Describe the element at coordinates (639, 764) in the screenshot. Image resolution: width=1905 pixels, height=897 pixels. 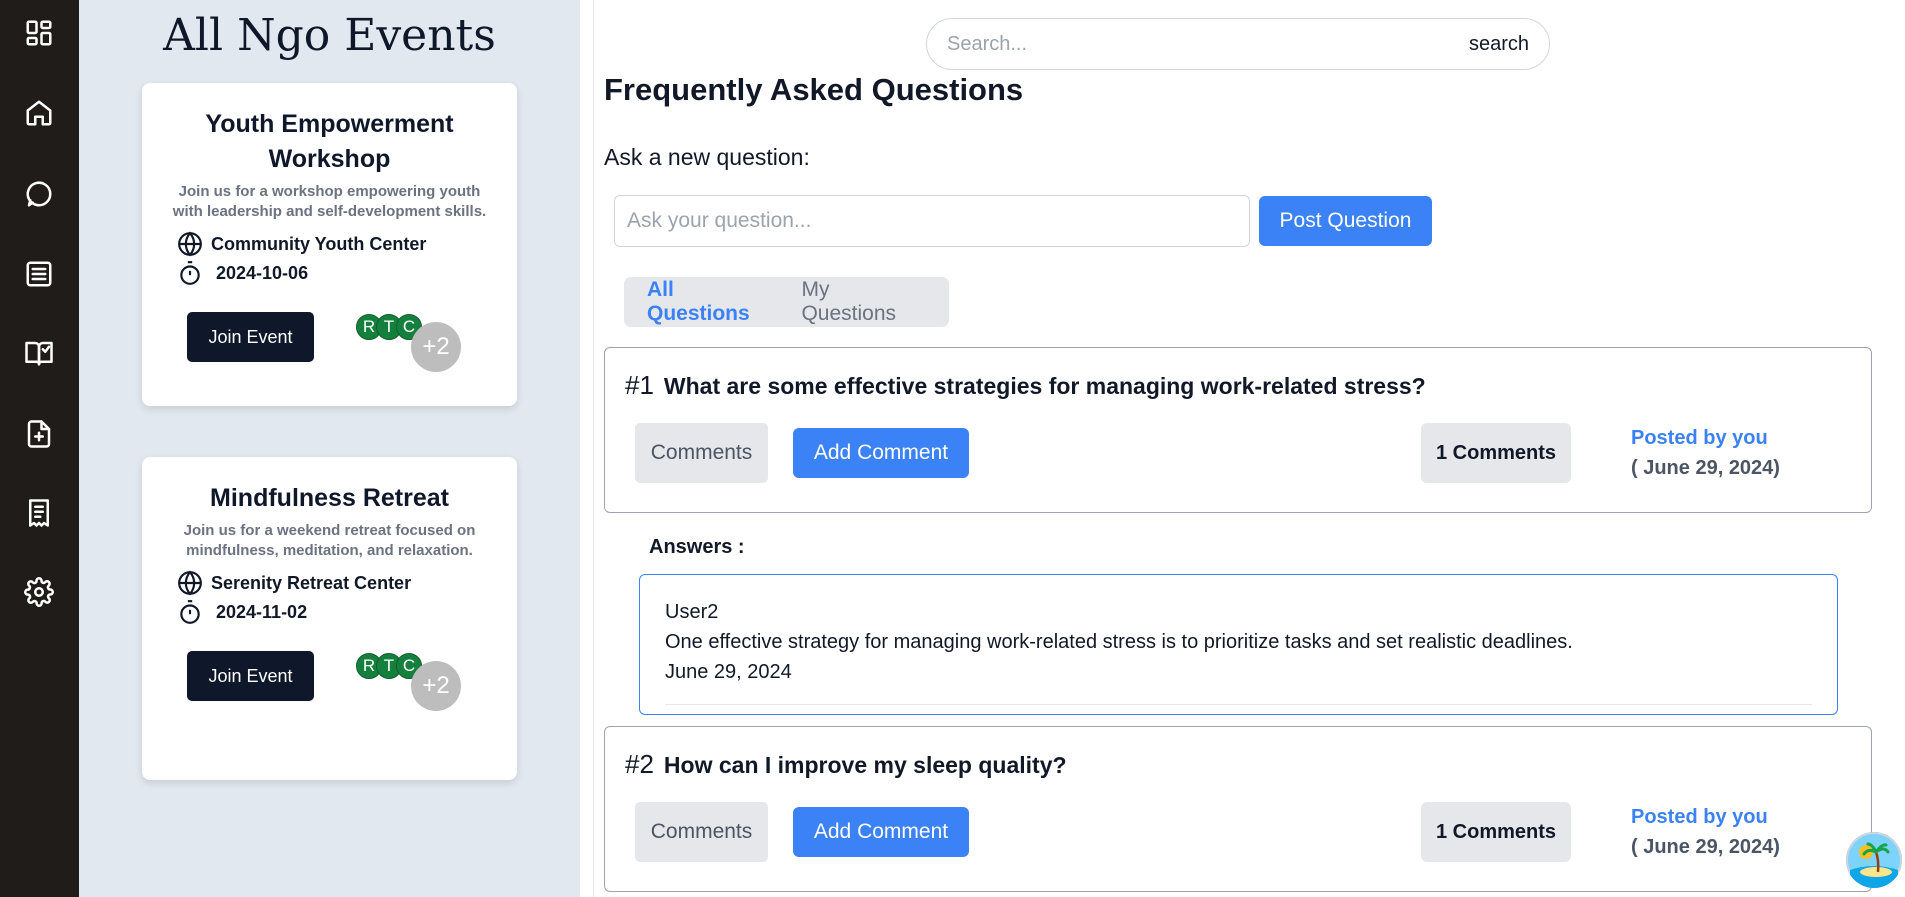
I see `question-number: #2` at that location.